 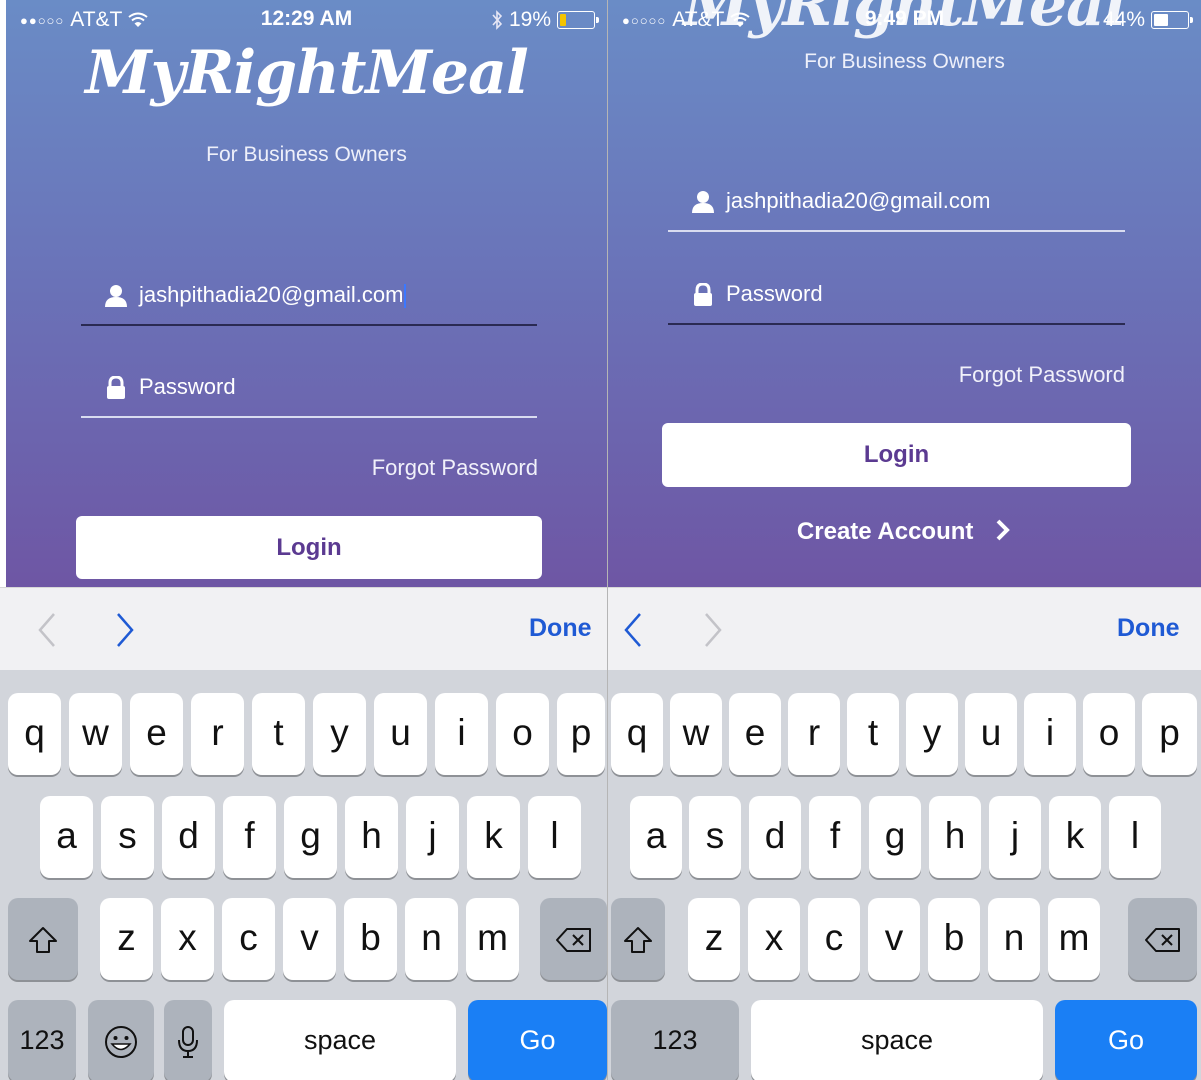 What do you see at coordinates (529, 19) in the screenshot?
I see `battery-percent: 19%` at bounding box center [529, 19].